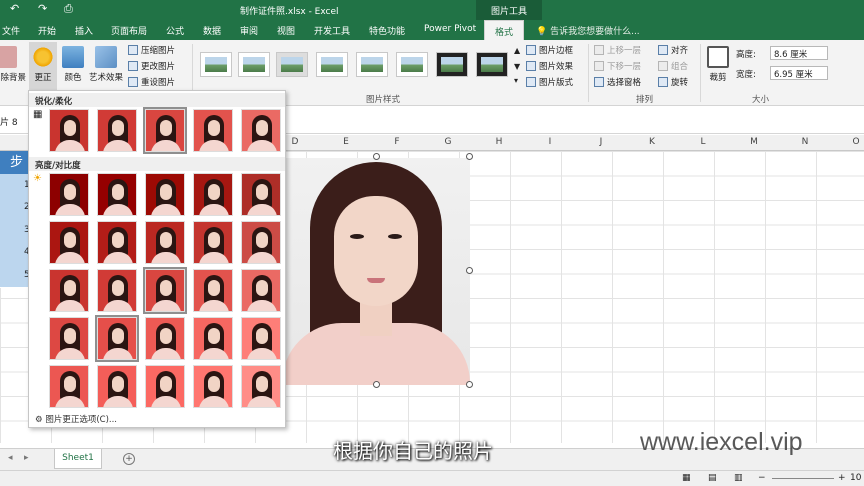 Image resolution: width=864 pixels, height=486 pixels. I want to click on tab-5: 数据, so click(212, 30).